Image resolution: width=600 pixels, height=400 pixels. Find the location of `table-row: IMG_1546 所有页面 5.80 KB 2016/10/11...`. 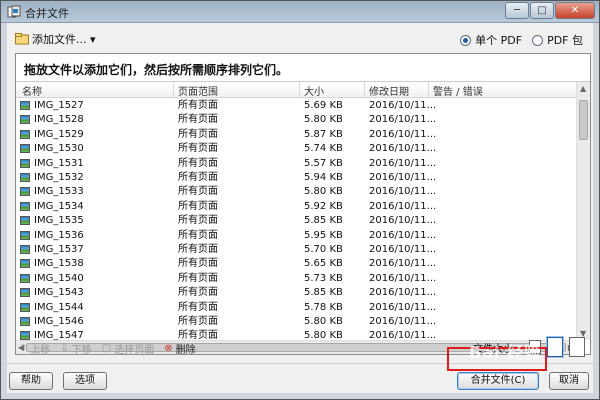

table-row: IMG_1546 所有页面 5.80 KB 2016/10/11... is located at coordinates (296, 321).